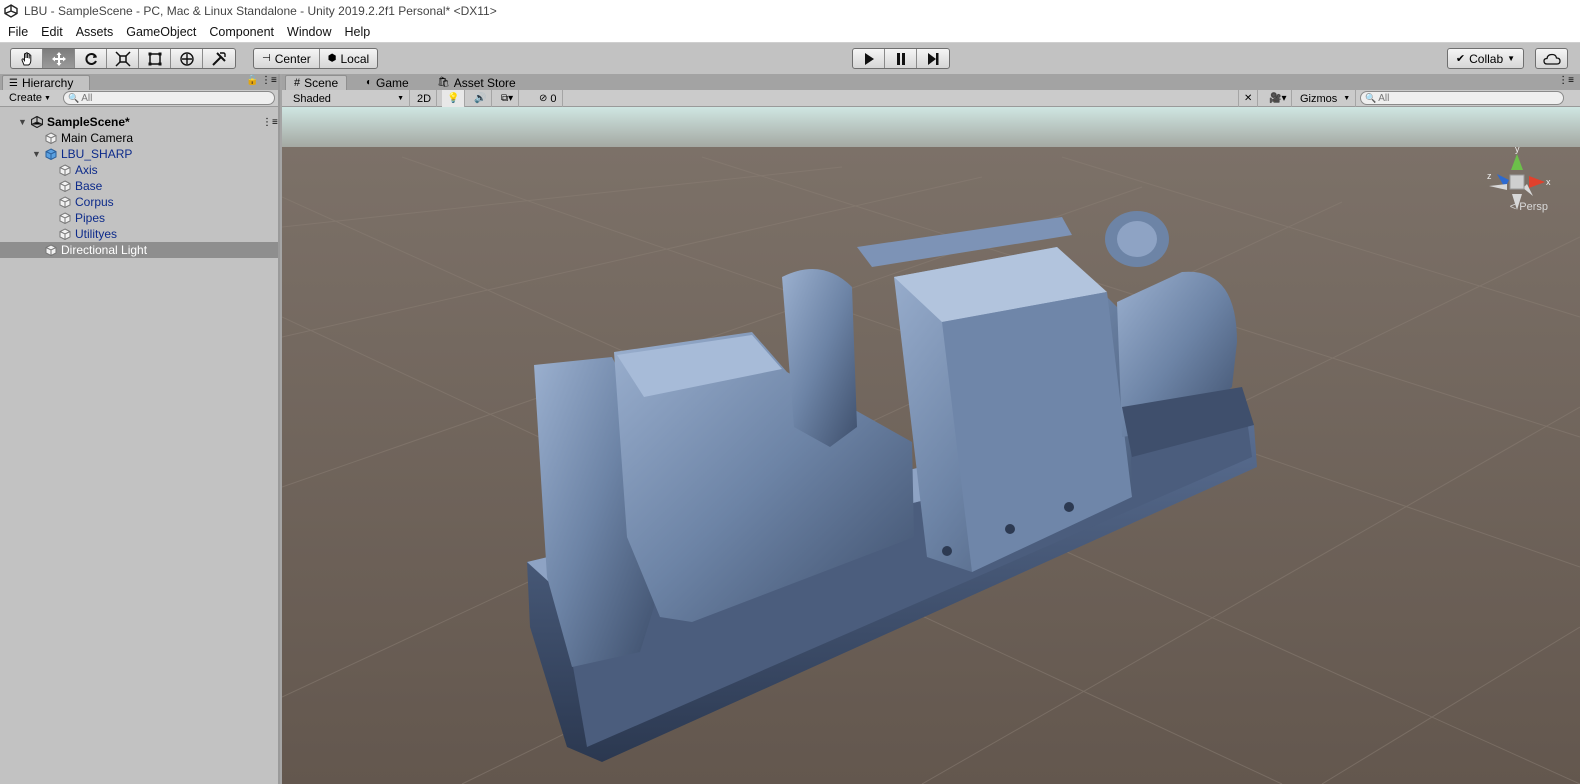 This screenshot has width=1580, height=784. What do you see at coordinates (139, 170) in the screenshot?
I see `hierarchy-item-axis: Axis` at bounding box center [139, 170].